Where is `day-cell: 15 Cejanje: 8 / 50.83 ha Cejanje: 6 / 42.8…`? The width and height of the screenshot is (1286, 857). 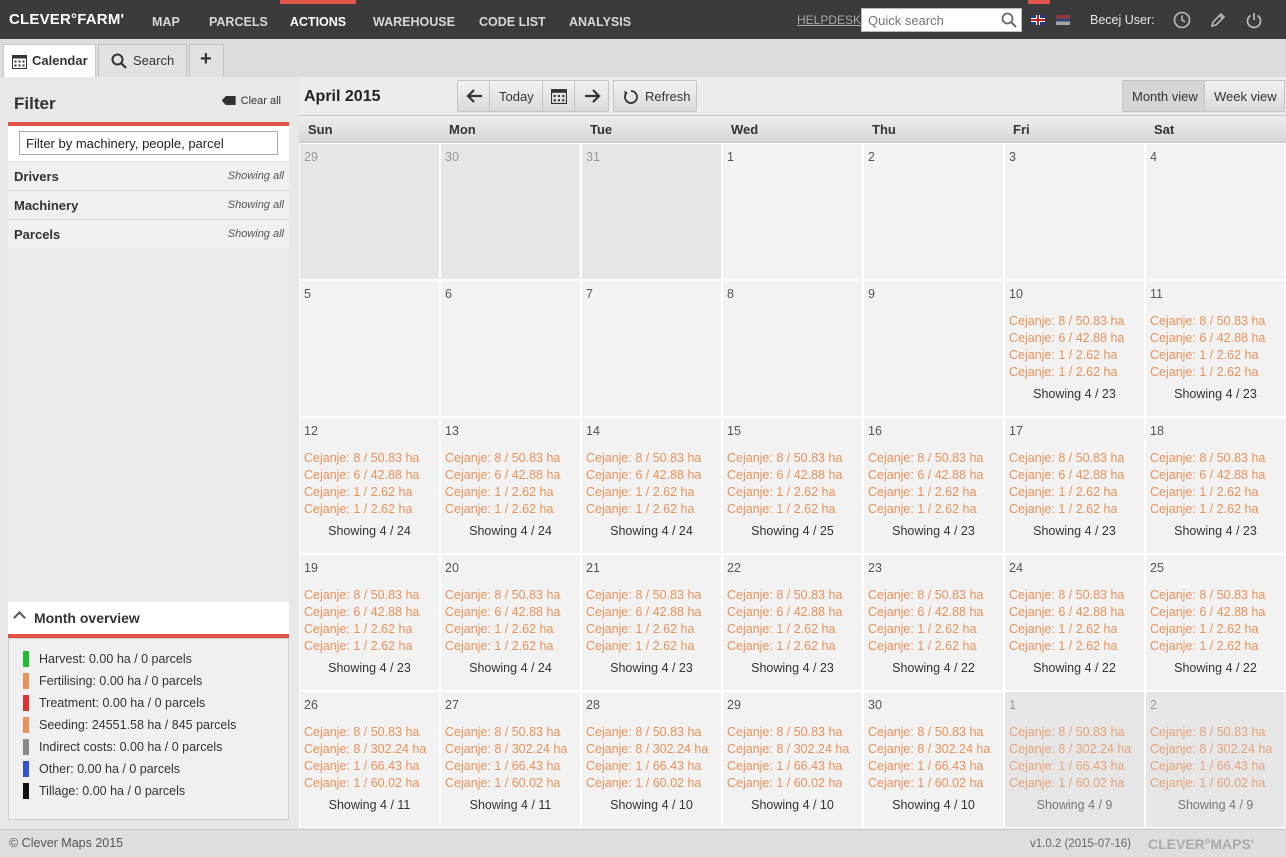 day-cell: 15 Cejanje: 8 / 50.83 ha Cejanje: 6 / 42.8… is located at coordinates (792, 485).